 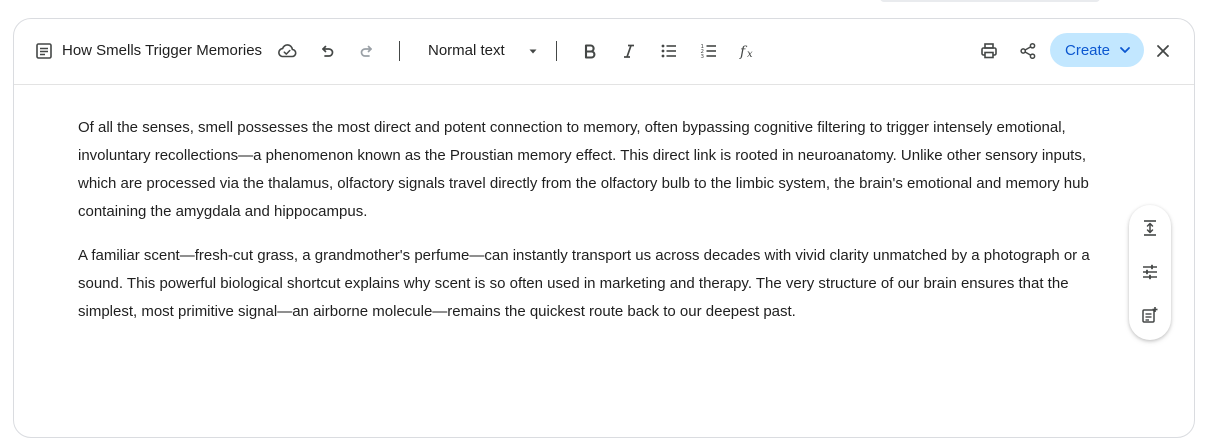 I want to click on adjust-settings-icon, so click(x=1150, y=272).